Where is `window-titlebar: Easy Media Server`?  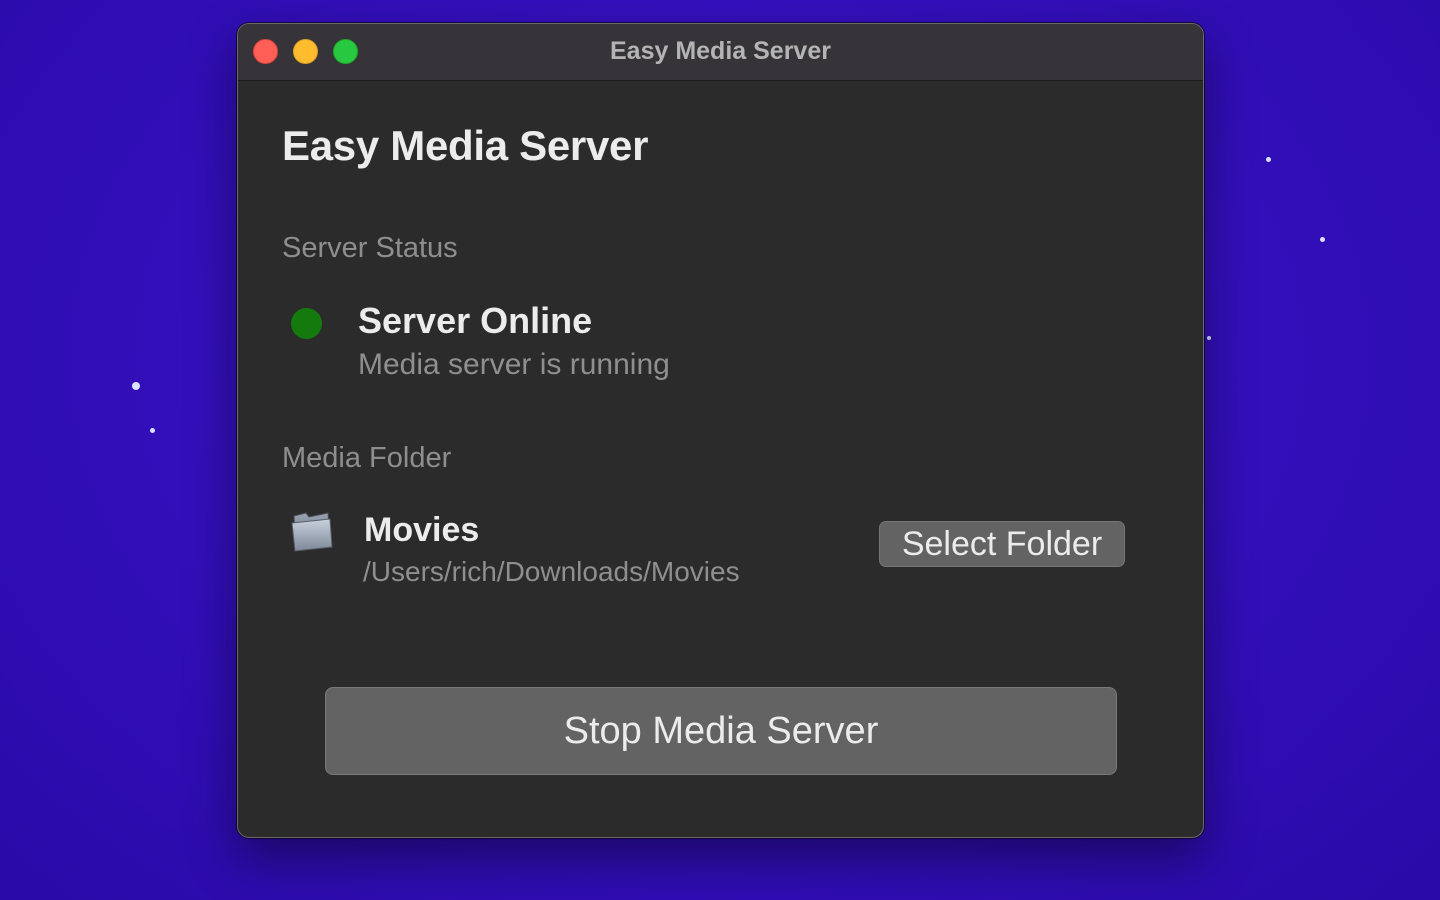
window-titlebar: Easy Media Server is located at coordinates (720, 52).